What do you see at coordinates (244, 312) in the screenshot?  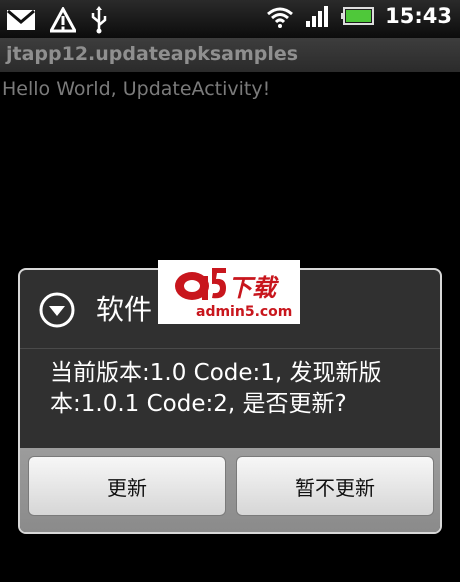 I see `watermark-url: admin5.com` at bounding box center [244, 312].